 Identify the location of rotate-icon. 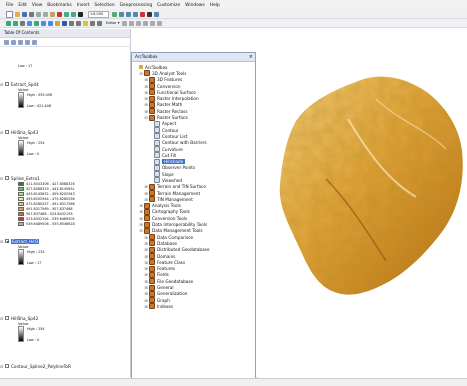
(152, 23).